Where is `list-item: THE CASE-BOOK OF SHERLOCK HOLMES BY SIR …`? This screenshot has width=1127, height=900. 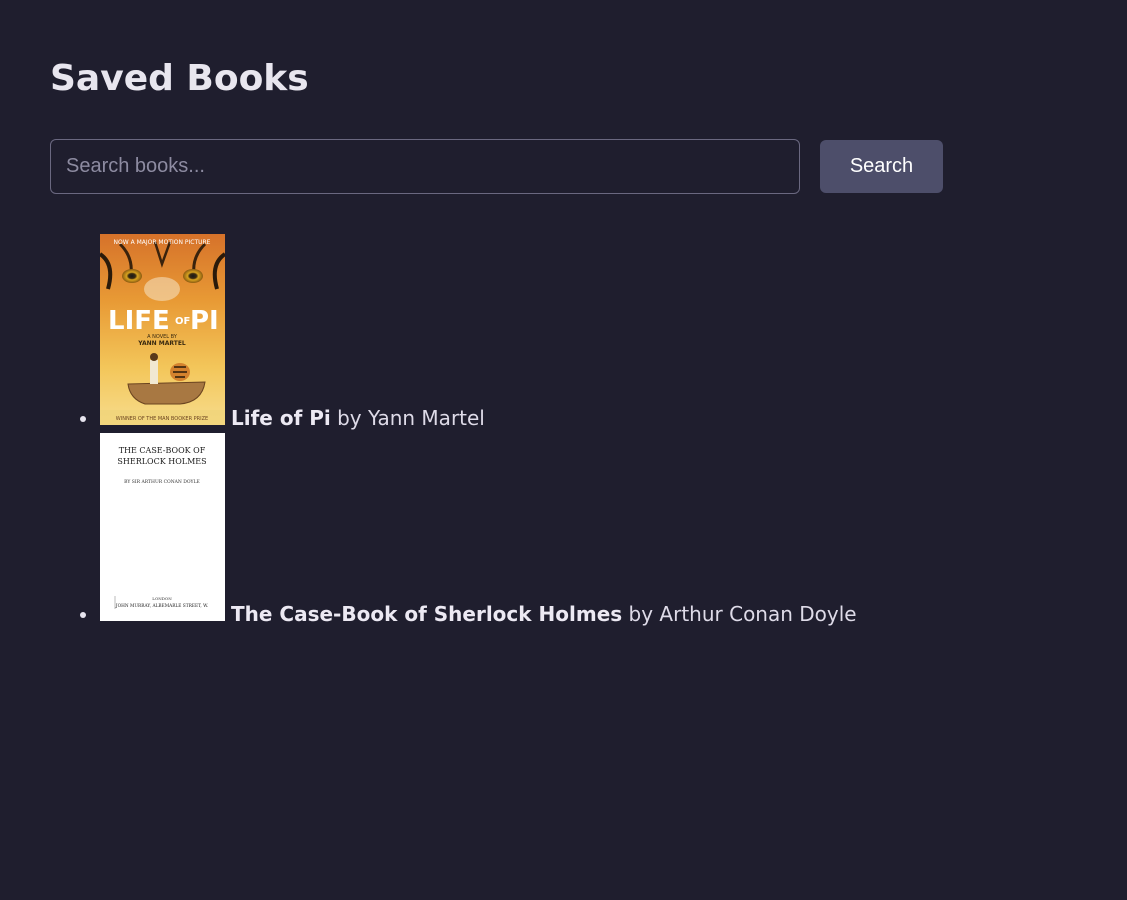
list-item: THE CASE-BOOK OF SHERLOCK HOLMES BY SIR … is located at coordinates (468, 528).